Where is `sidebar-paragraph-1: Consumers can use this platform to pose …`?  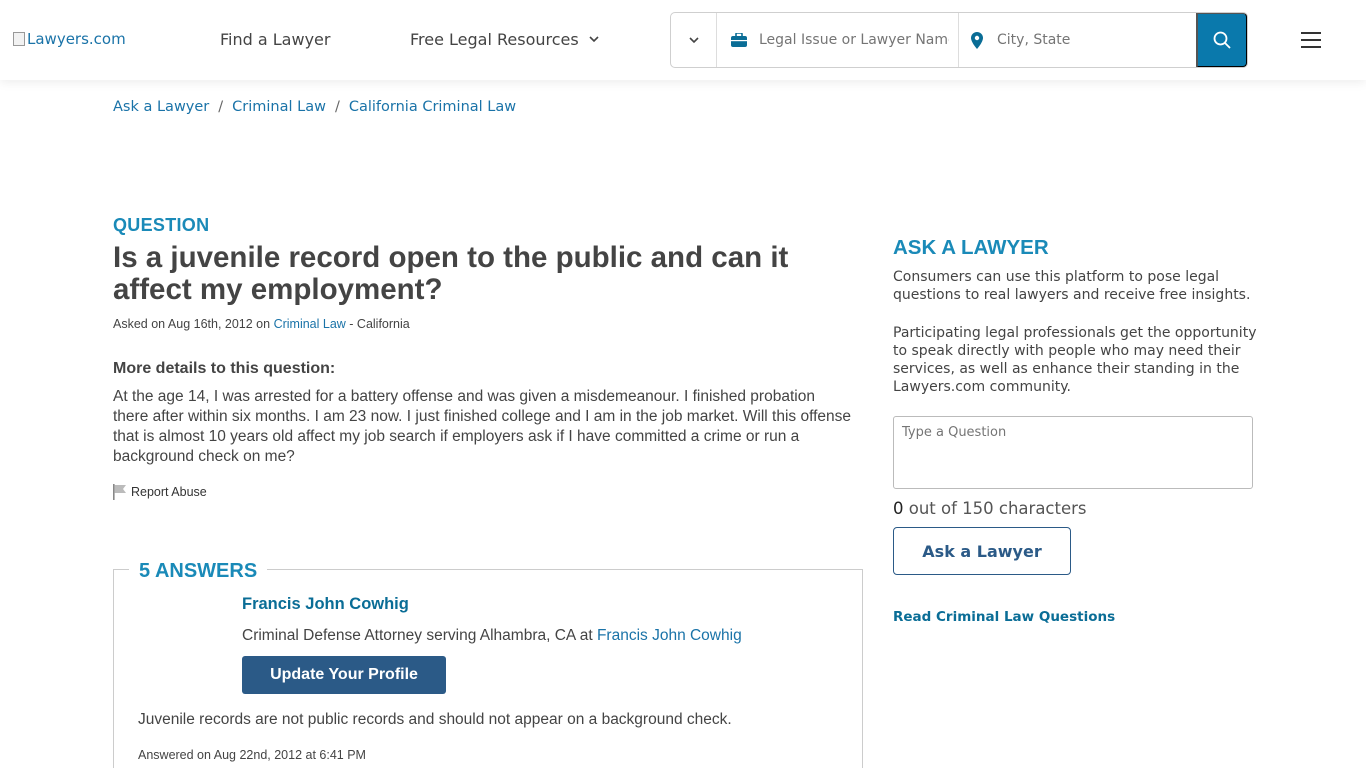
sidebar-paragraph-1: Consumers can use this platform to pose … is located at coordinates (1072, 286).